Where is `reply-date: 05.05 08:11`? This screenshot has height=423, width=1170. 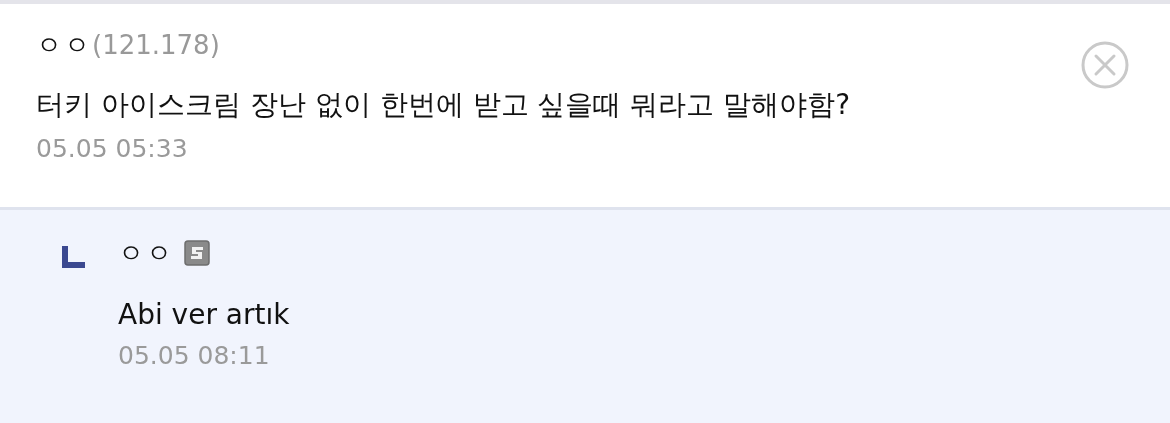
reply-date: 05.05 08:11 is located at coordinates (194, 355).